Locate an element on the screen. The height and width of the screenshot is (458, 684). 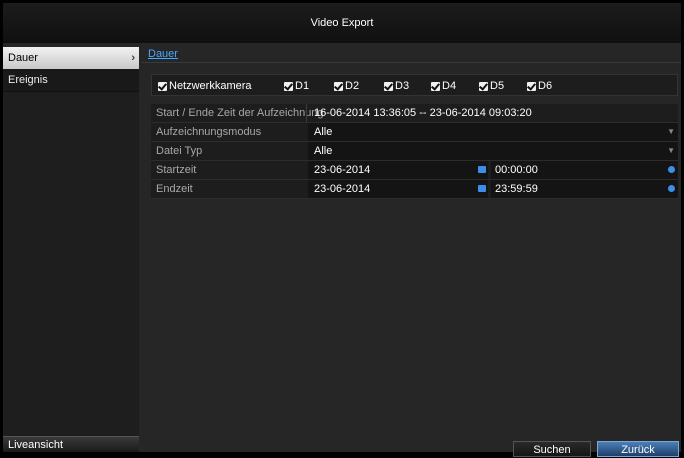
start-time-label: Startzeit is located at coordinates (176, 170).